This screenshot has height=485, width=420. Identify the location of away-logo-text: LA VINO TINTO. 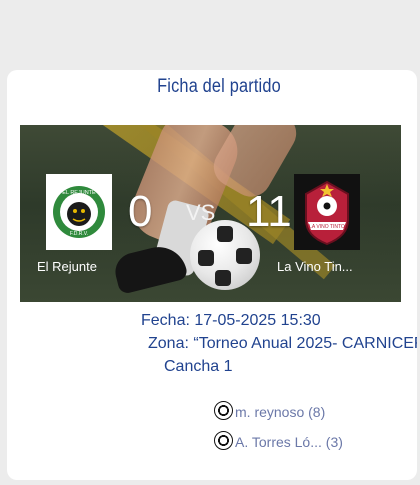
(327, 227).